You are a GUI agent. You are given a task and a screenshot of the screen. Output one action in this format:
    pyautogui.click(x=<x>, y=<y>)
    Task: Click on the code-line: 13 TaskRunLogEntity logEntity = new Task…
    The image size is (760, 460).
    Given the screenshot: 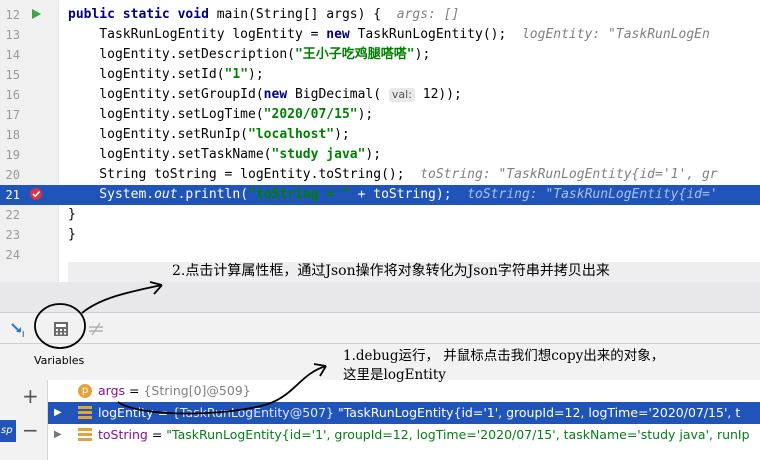 What is the action you would take?
    pyautogui.click(x=380, y=35)
    